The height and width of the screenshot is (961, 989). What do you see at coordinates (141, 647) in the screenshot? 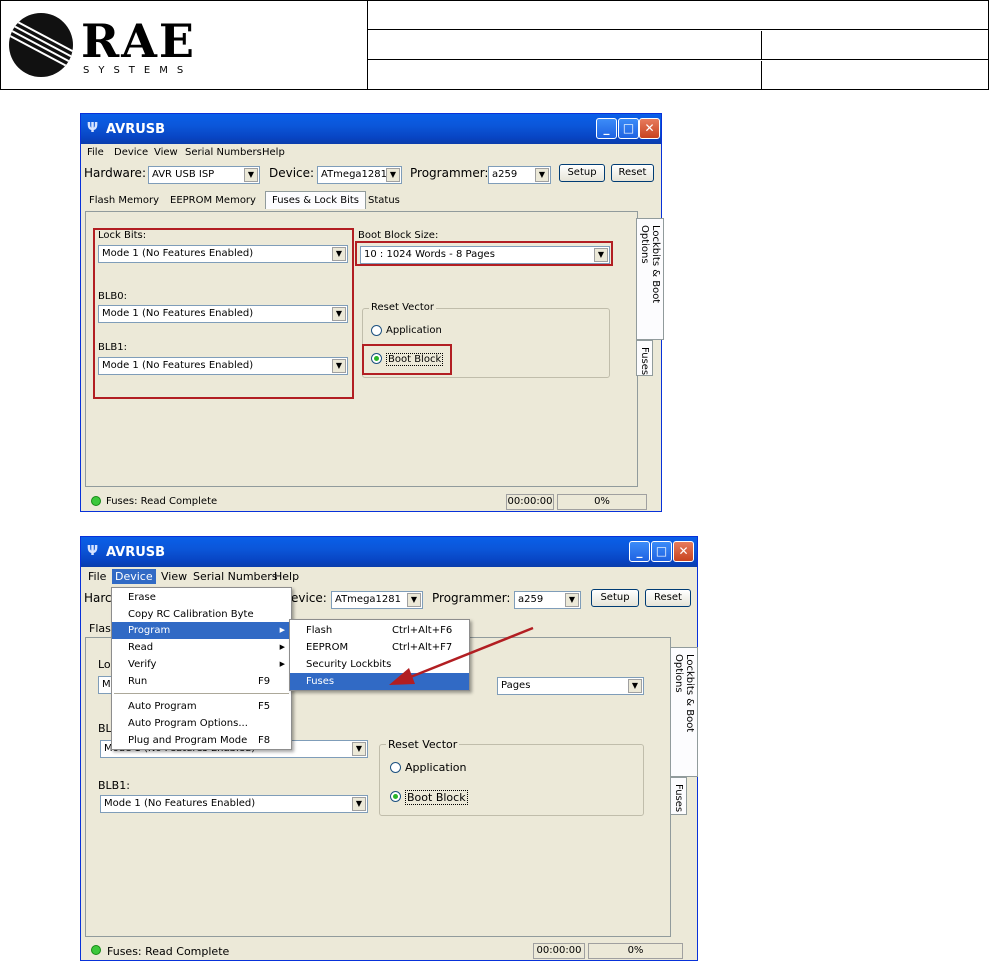
I see `menu-item-label: Read` at bounding box center [141, 647].